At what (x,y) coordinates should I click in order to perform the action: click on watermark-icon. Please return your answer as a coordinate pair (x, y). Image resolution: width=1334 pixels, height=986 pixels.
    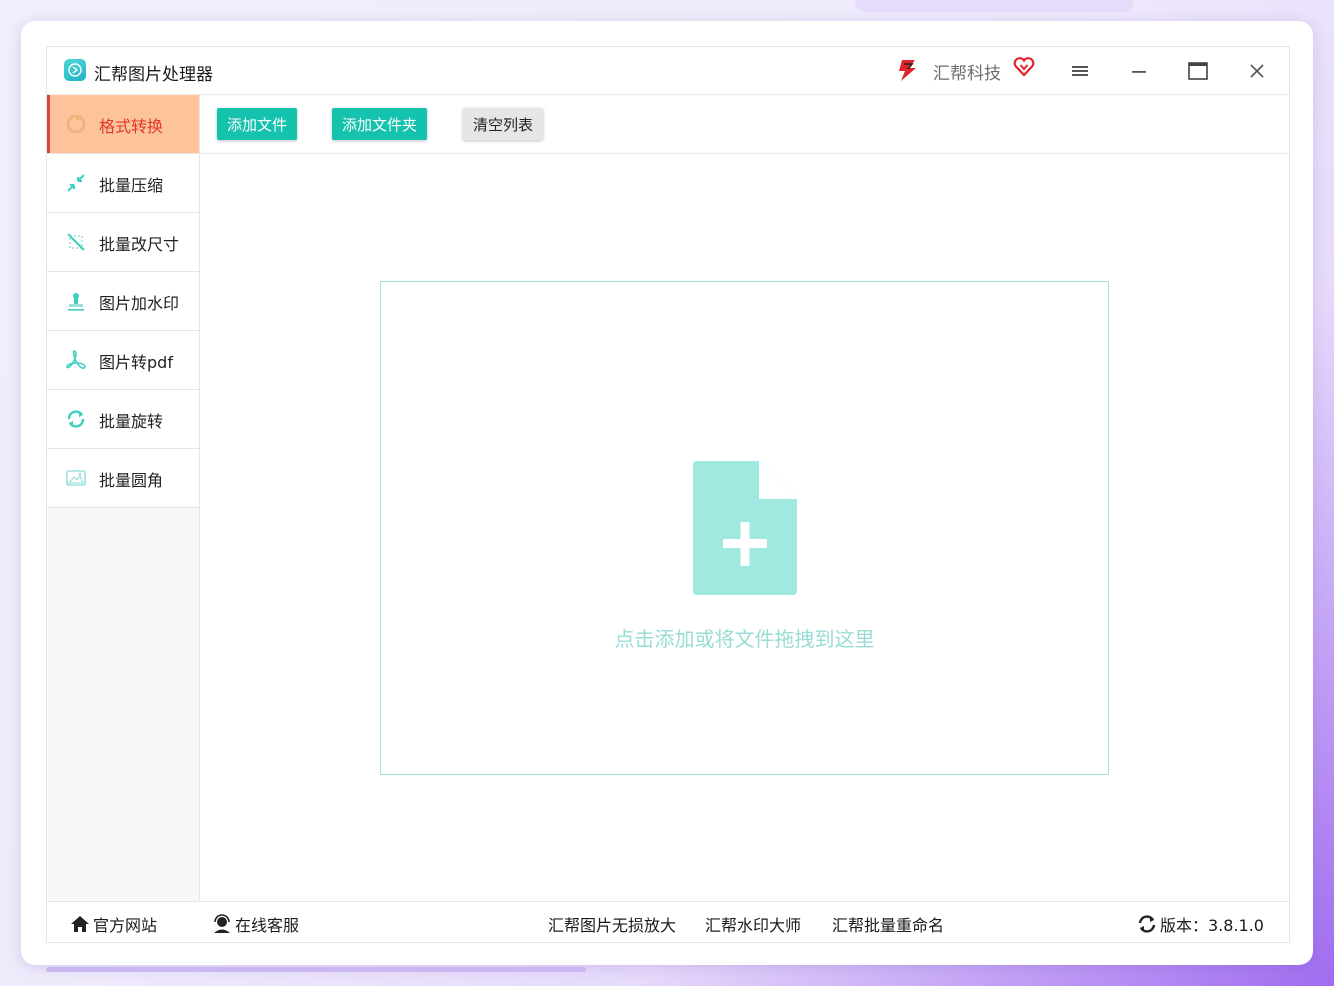
    Looking at the image, I should click on (76, 302).